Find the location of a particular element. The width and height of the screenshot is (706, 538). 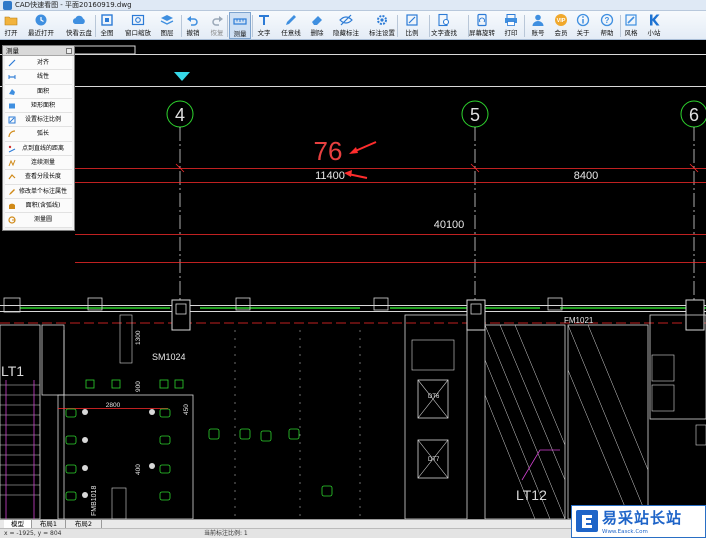

toolbar-button-fit-all: 全图 is located at coordinates (107, 25).